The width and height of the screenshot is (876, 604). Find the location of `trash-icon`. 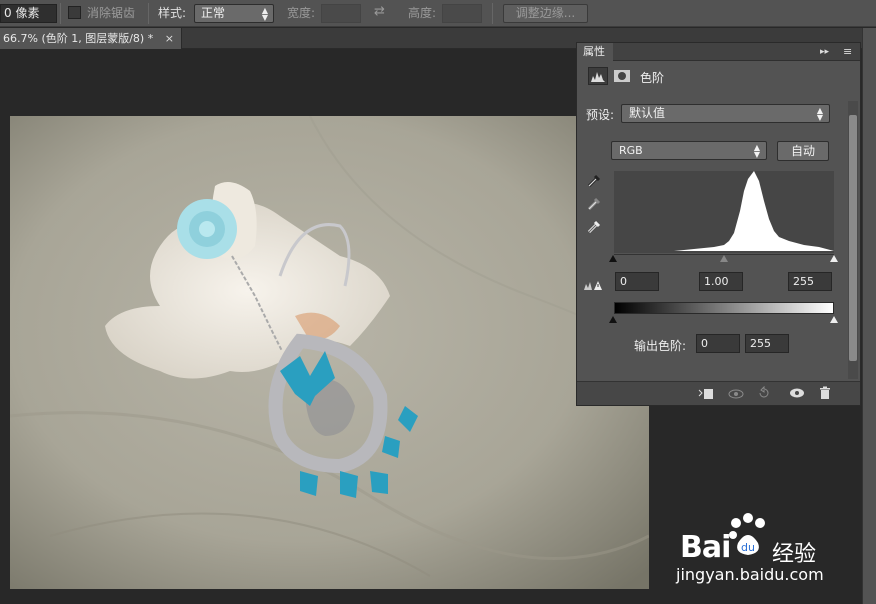

trash-icon is located at coordinates (825, 394).